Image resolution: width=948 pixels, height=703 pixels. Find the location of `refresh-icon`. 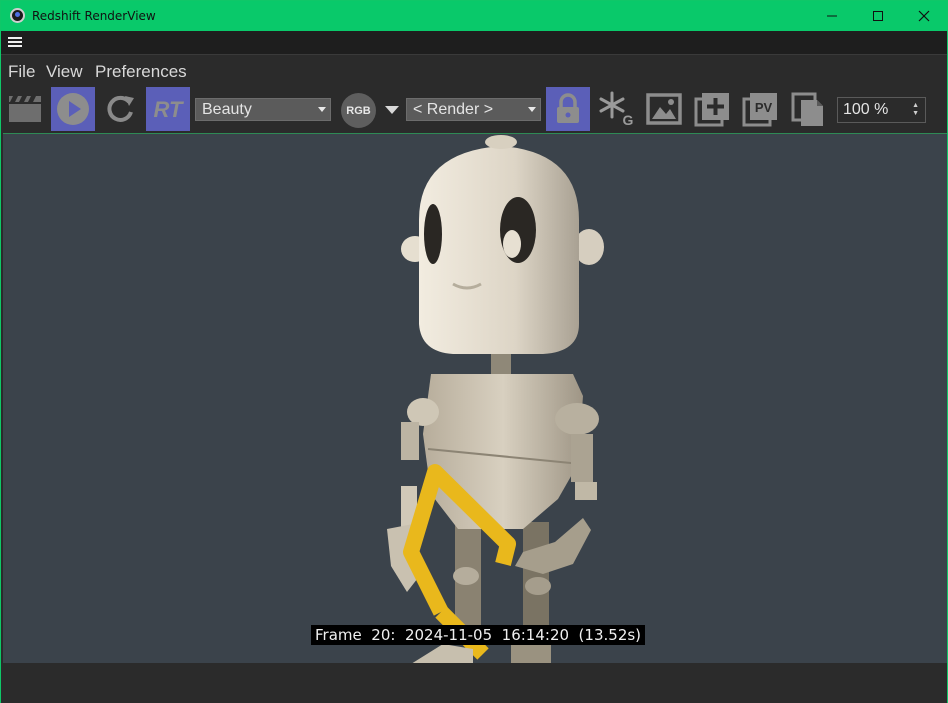

refresh-icon is located at coordinates (120, 108).